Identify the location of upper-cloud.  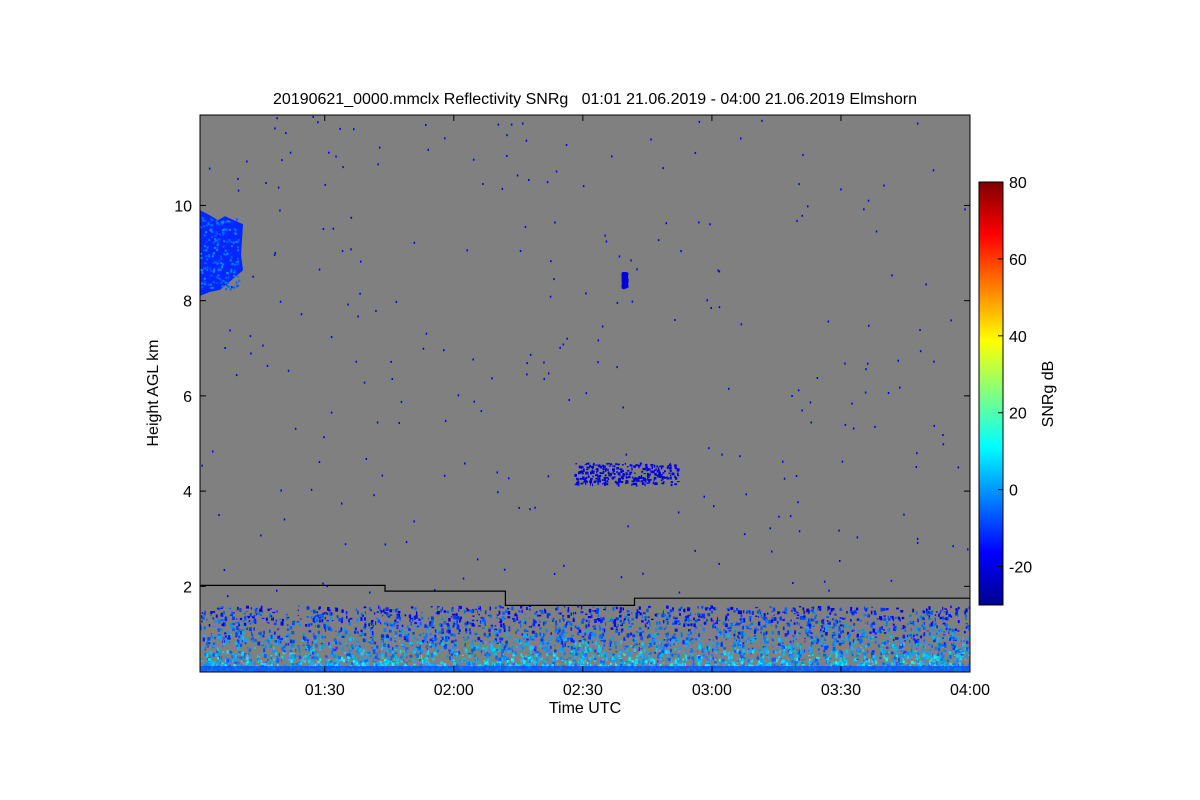
(222, 253).